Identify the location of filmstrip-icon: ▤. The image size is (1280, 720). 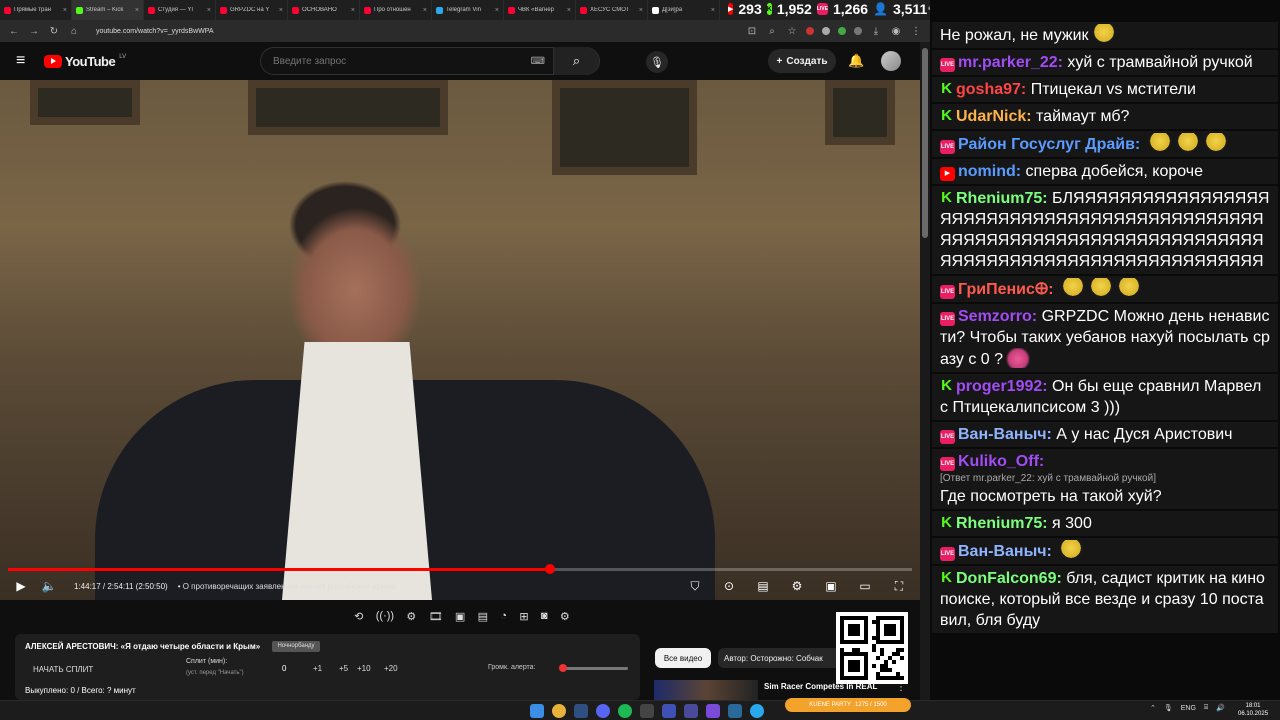
(483, 616).